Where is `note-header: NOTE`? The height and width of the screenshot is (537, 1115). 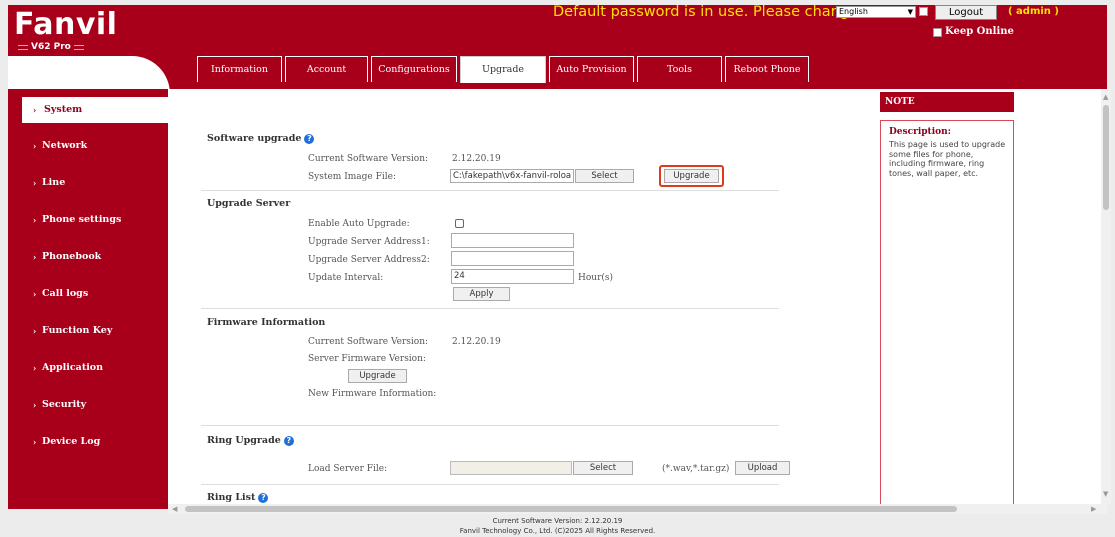 note-header: NOTE is located at coordinates (947, 102).